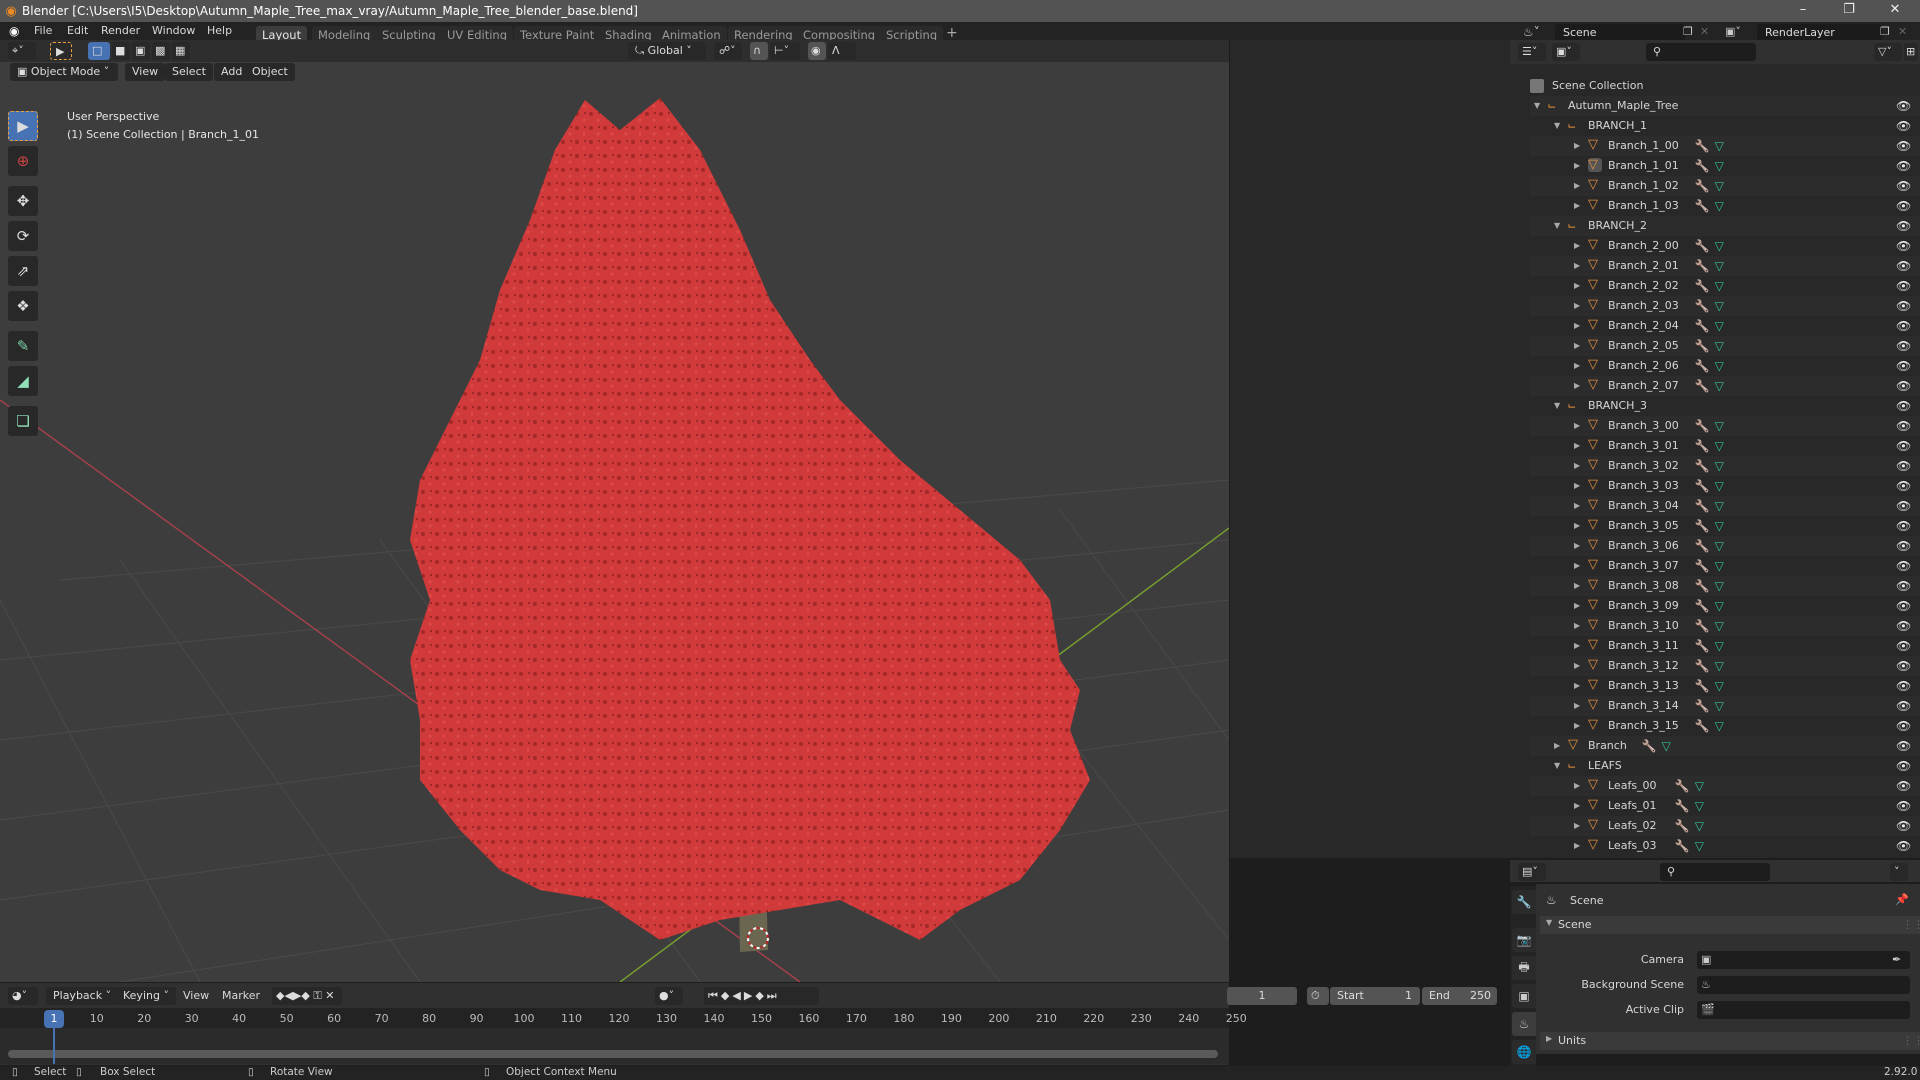 The image size is (1920, 1080). Describe the element at coordinates (1896, 959) in the screenshot. I see `eyedropper-icon: ✒` at that location.